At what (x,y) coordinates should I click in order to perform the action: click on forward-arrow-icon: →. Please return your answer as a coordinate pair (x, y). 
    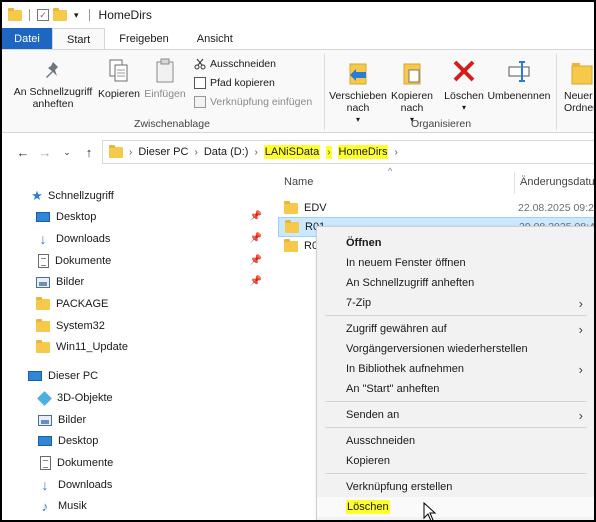
    Looking at the image, I should click on (45, 152).